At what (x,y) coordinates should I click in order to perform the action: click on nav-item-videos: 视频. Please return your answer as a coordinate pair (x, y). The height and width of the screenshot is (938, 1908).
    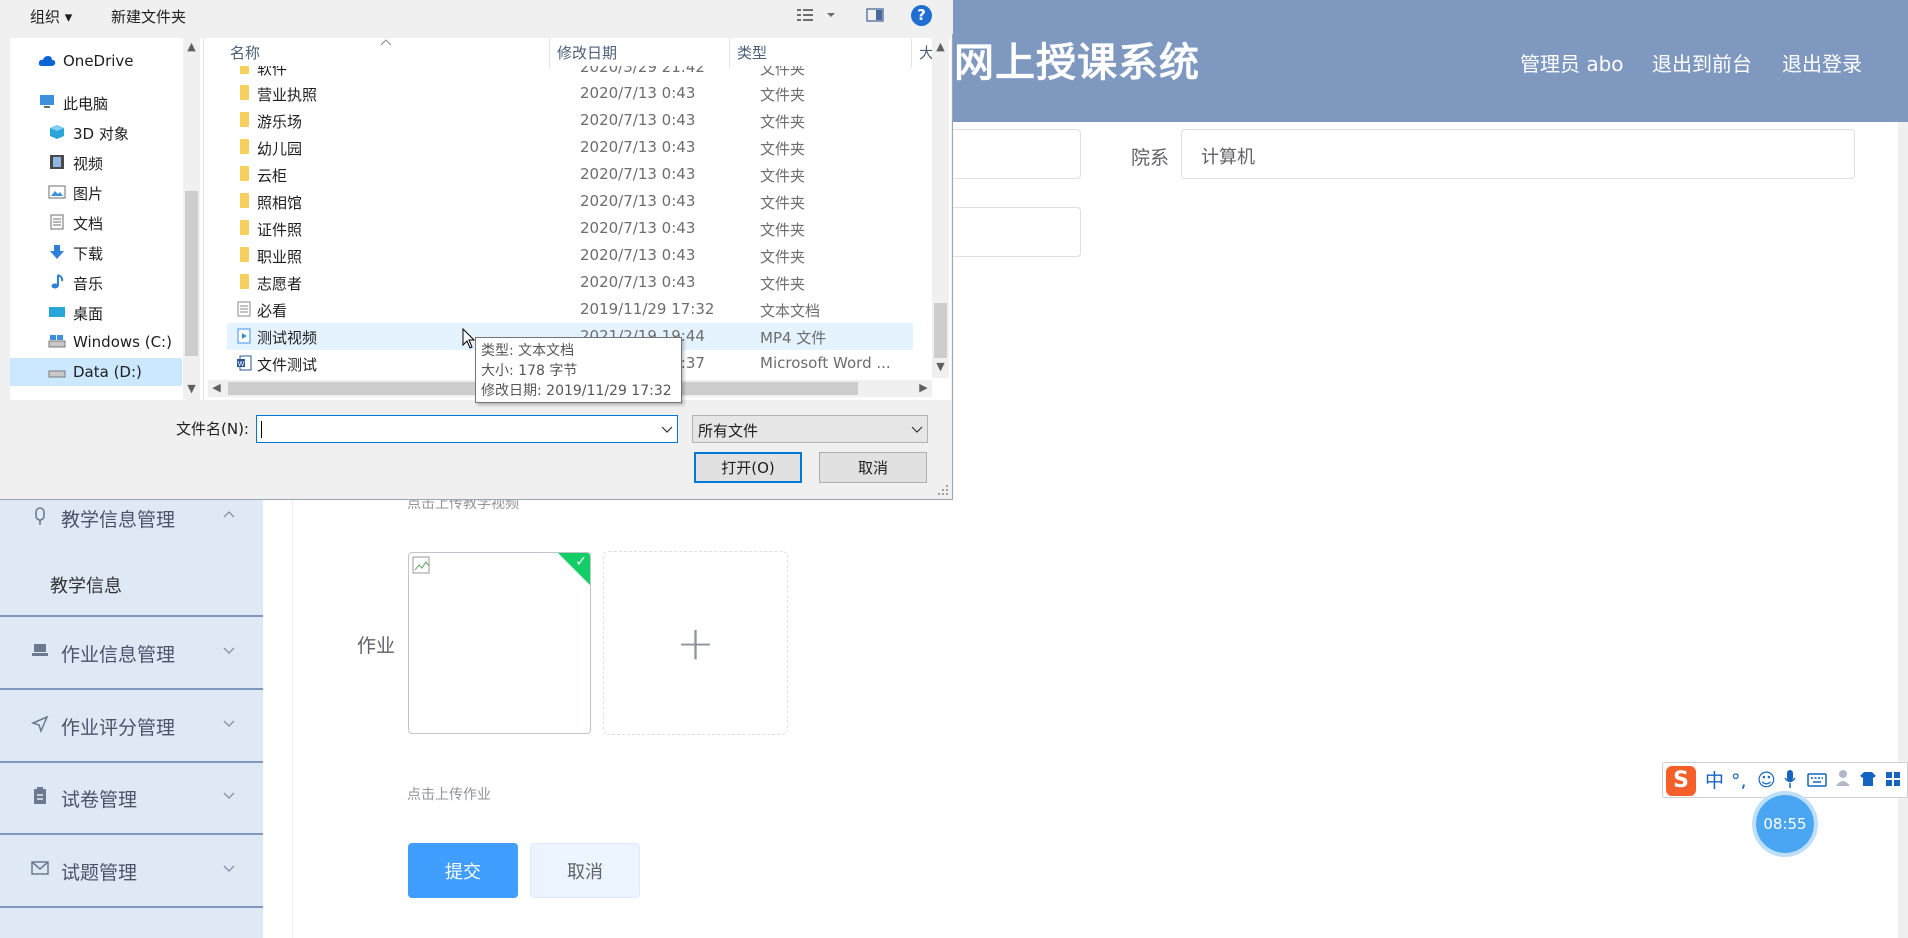
    Looking at the image, I should click on (96, 162).